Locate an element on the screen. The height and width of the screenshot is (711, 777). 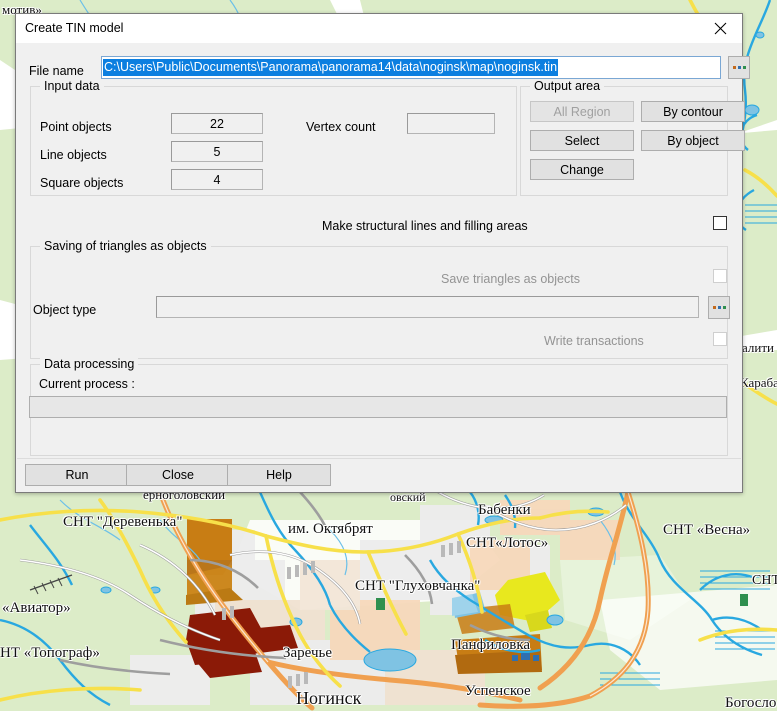
select-button: Select is located at coordinates (582, 140).